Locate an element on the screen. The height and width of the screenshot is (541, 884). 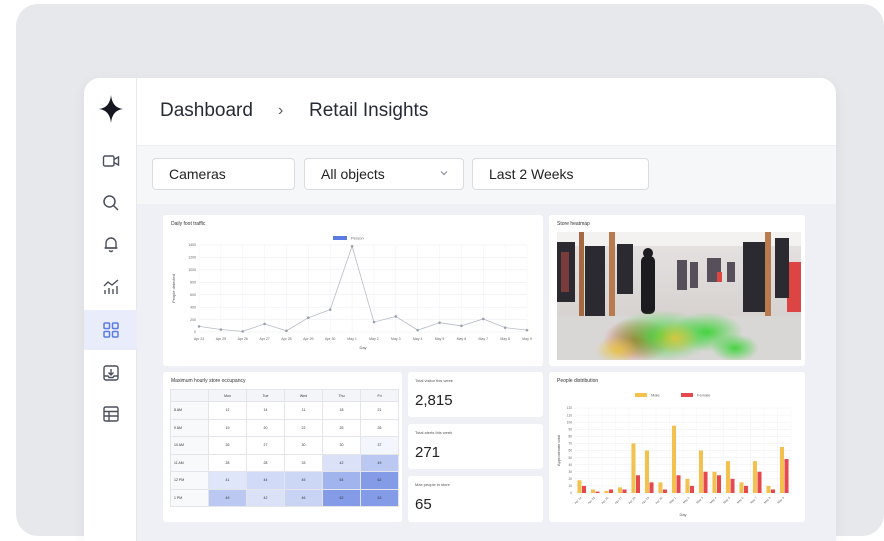
y-tick-label: 200 is located at coordinates (193, 320).